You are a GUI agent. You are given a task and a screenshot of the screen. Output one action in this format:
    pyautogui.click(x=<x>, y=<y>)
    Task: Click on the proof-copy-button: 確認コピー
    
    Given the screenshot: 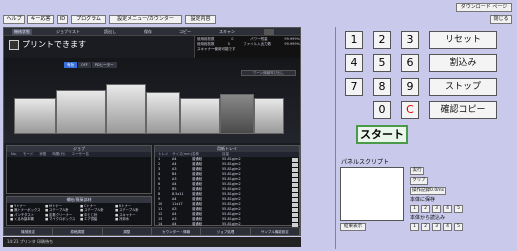 What is the action you would take?
    pyautogui.click(x=463, y=110)
    